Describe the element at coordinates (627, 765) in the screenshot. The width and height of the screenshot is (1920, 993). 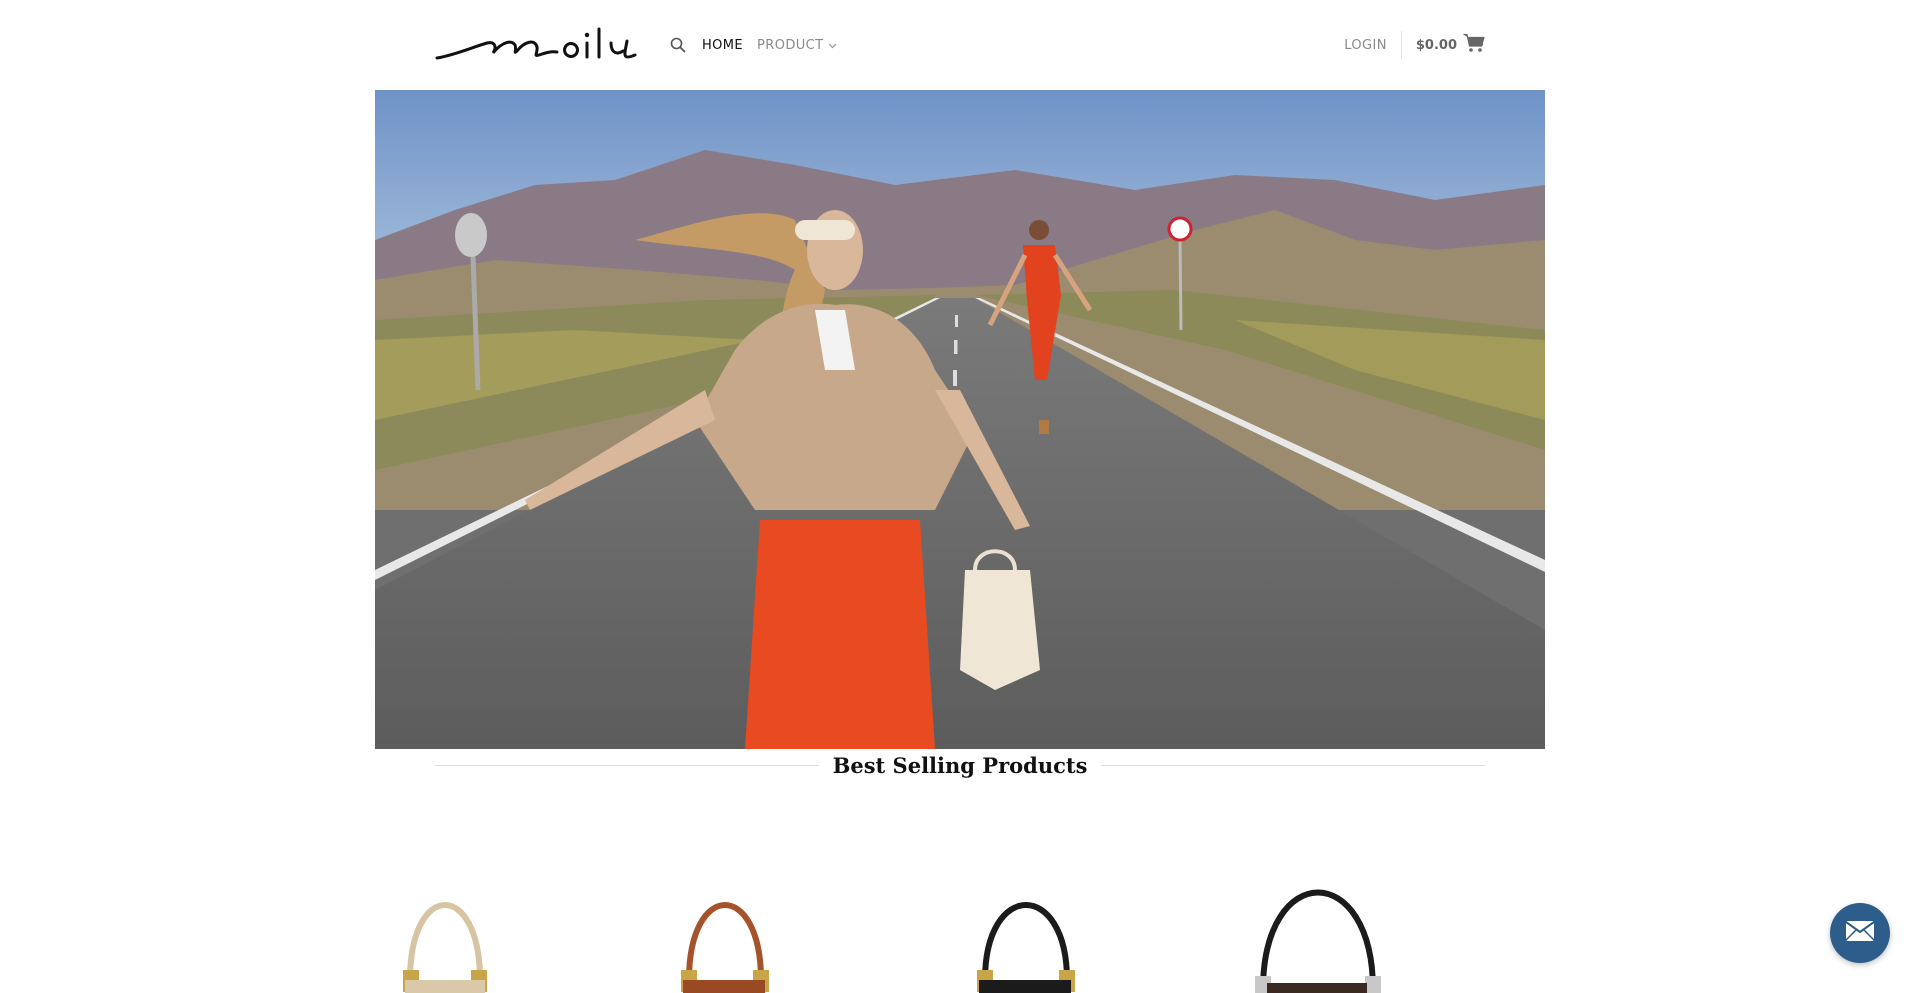
I see `heading-rule-left` at that location.